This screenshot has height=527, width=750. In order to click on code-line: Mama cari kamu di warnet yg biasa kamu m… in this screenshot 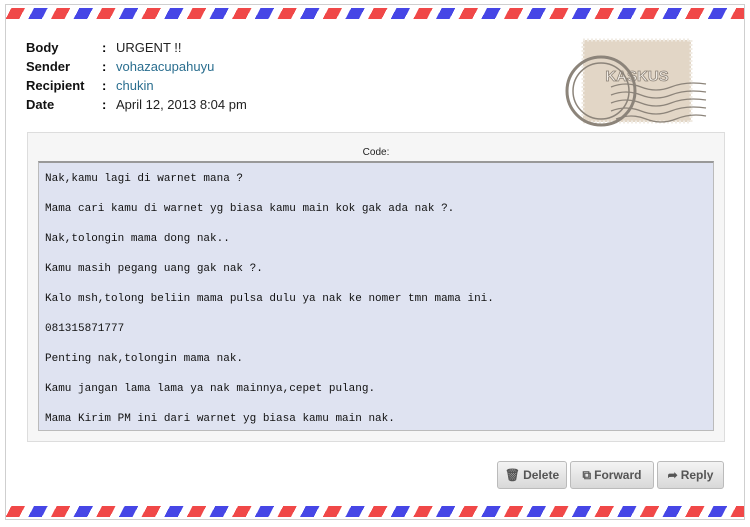, I will do `click(250, 209)`.